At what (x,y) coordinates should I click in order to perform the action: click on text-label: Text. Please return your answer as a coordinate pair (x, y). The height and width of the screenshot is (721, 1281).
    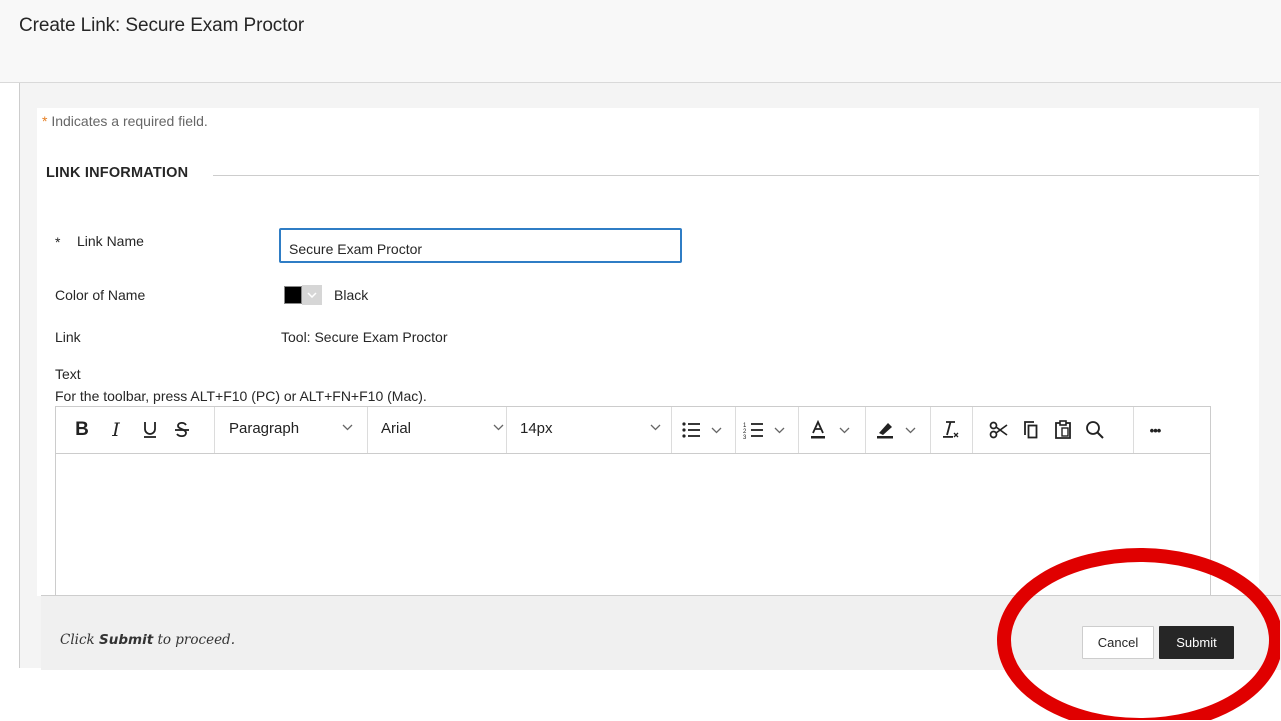
    Looking at the image, I should click on (68, 374).